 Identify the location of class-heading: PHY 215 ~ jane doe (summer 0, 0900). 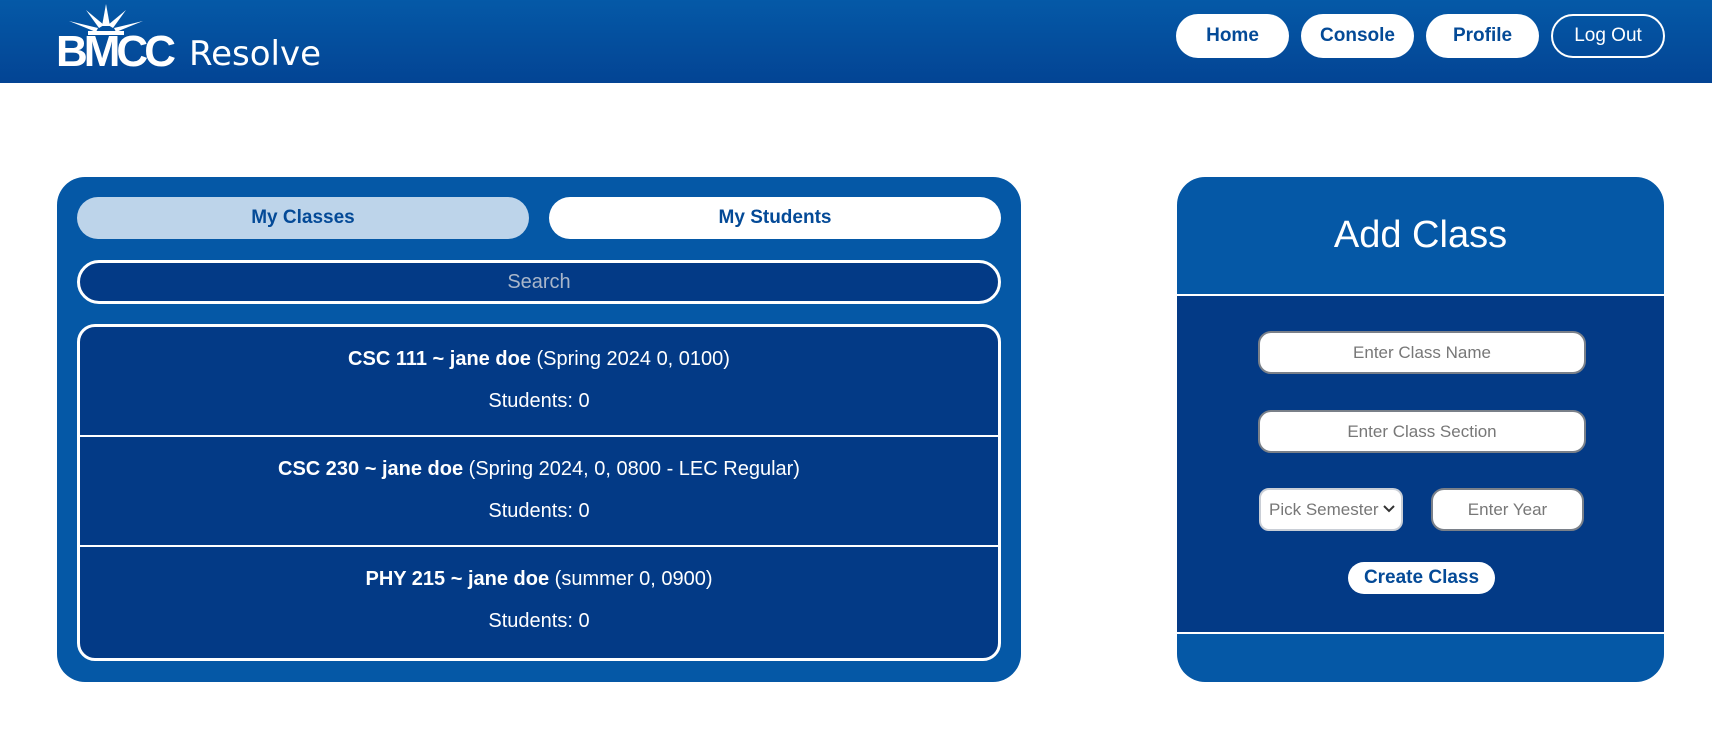
(539, 569).